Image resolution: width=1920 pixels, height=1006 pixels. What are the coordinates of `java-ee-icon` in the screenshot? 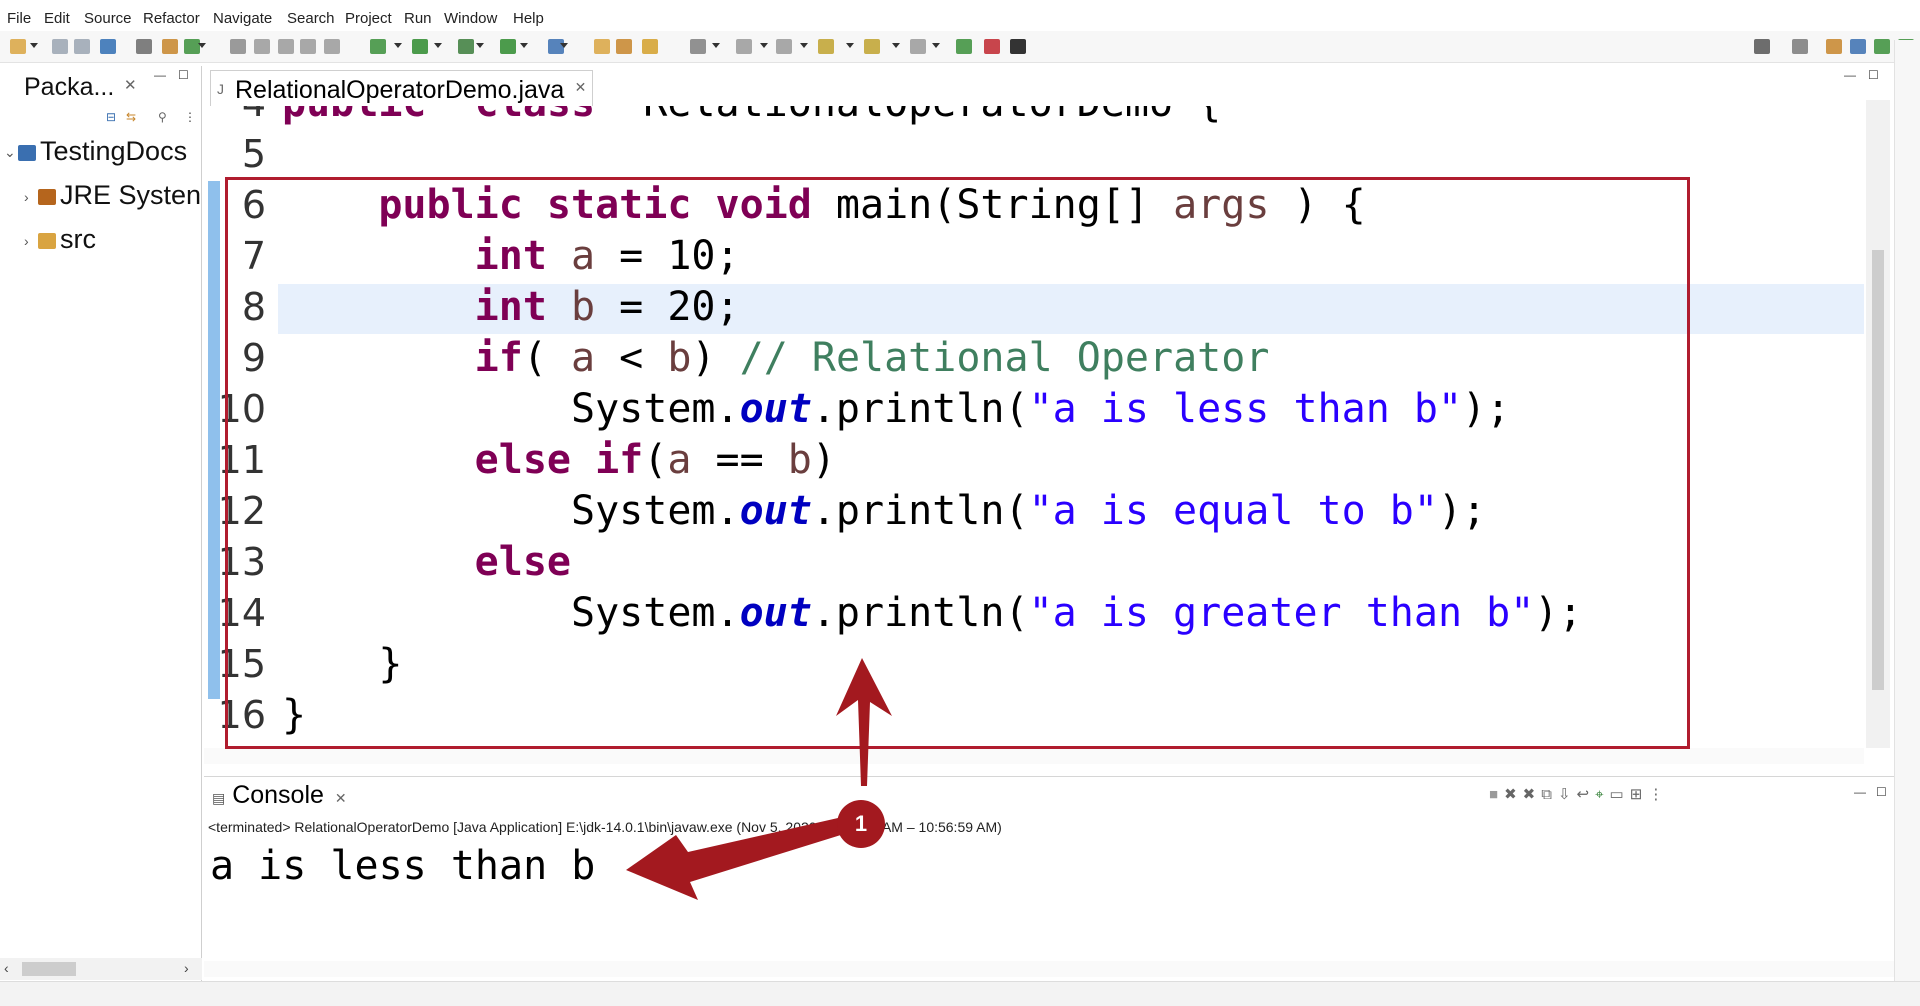 It's located at (1834, 46).